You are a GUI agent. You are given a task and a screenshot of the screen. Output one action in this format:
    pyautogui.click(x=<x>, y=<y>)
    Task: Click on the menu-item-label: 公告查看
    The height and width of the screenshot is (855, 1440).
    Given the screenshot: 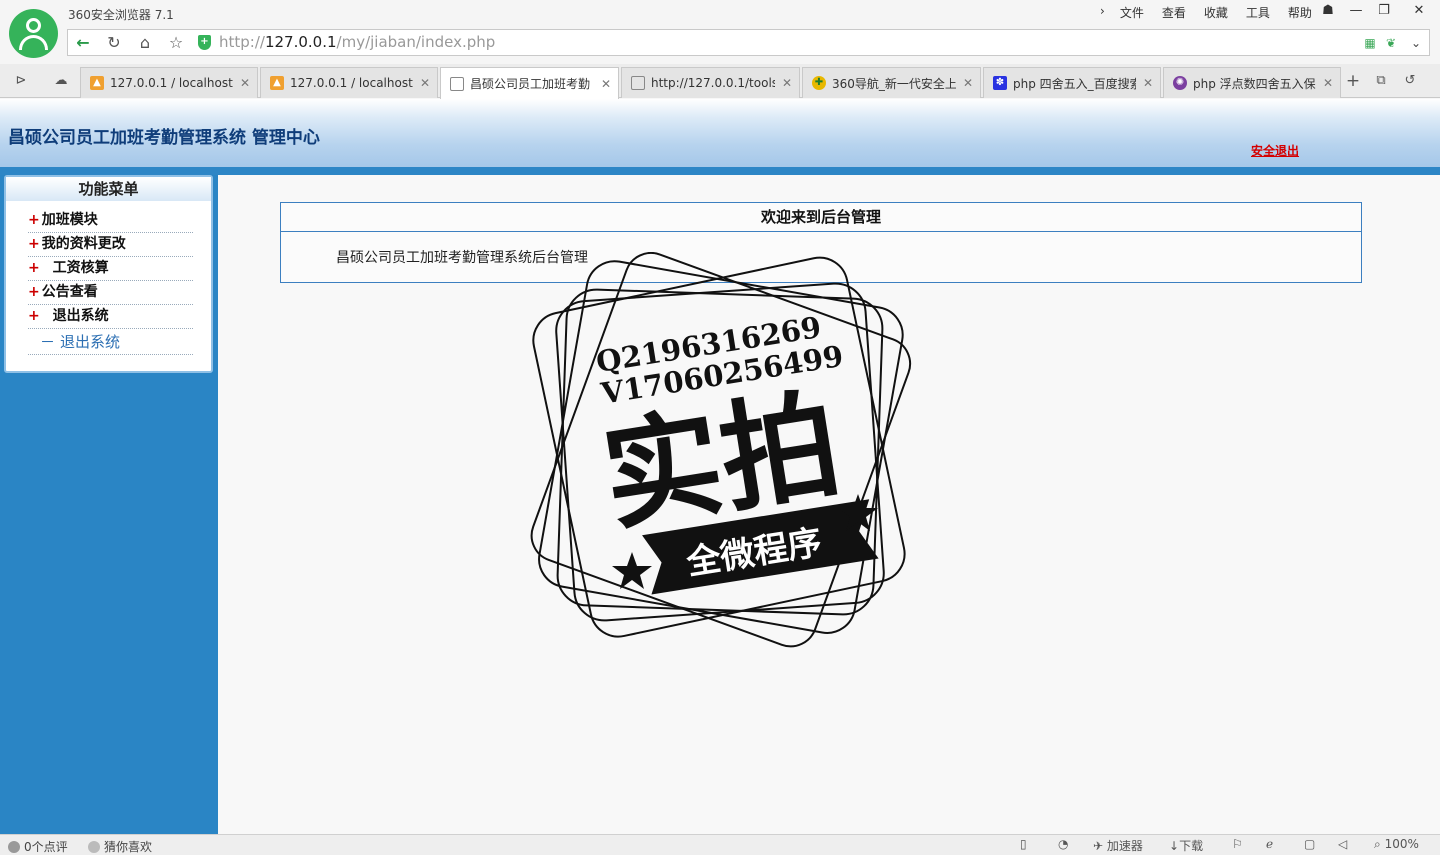 What is the action you would take?
    pyautogui.click(x=69, y=292)
    